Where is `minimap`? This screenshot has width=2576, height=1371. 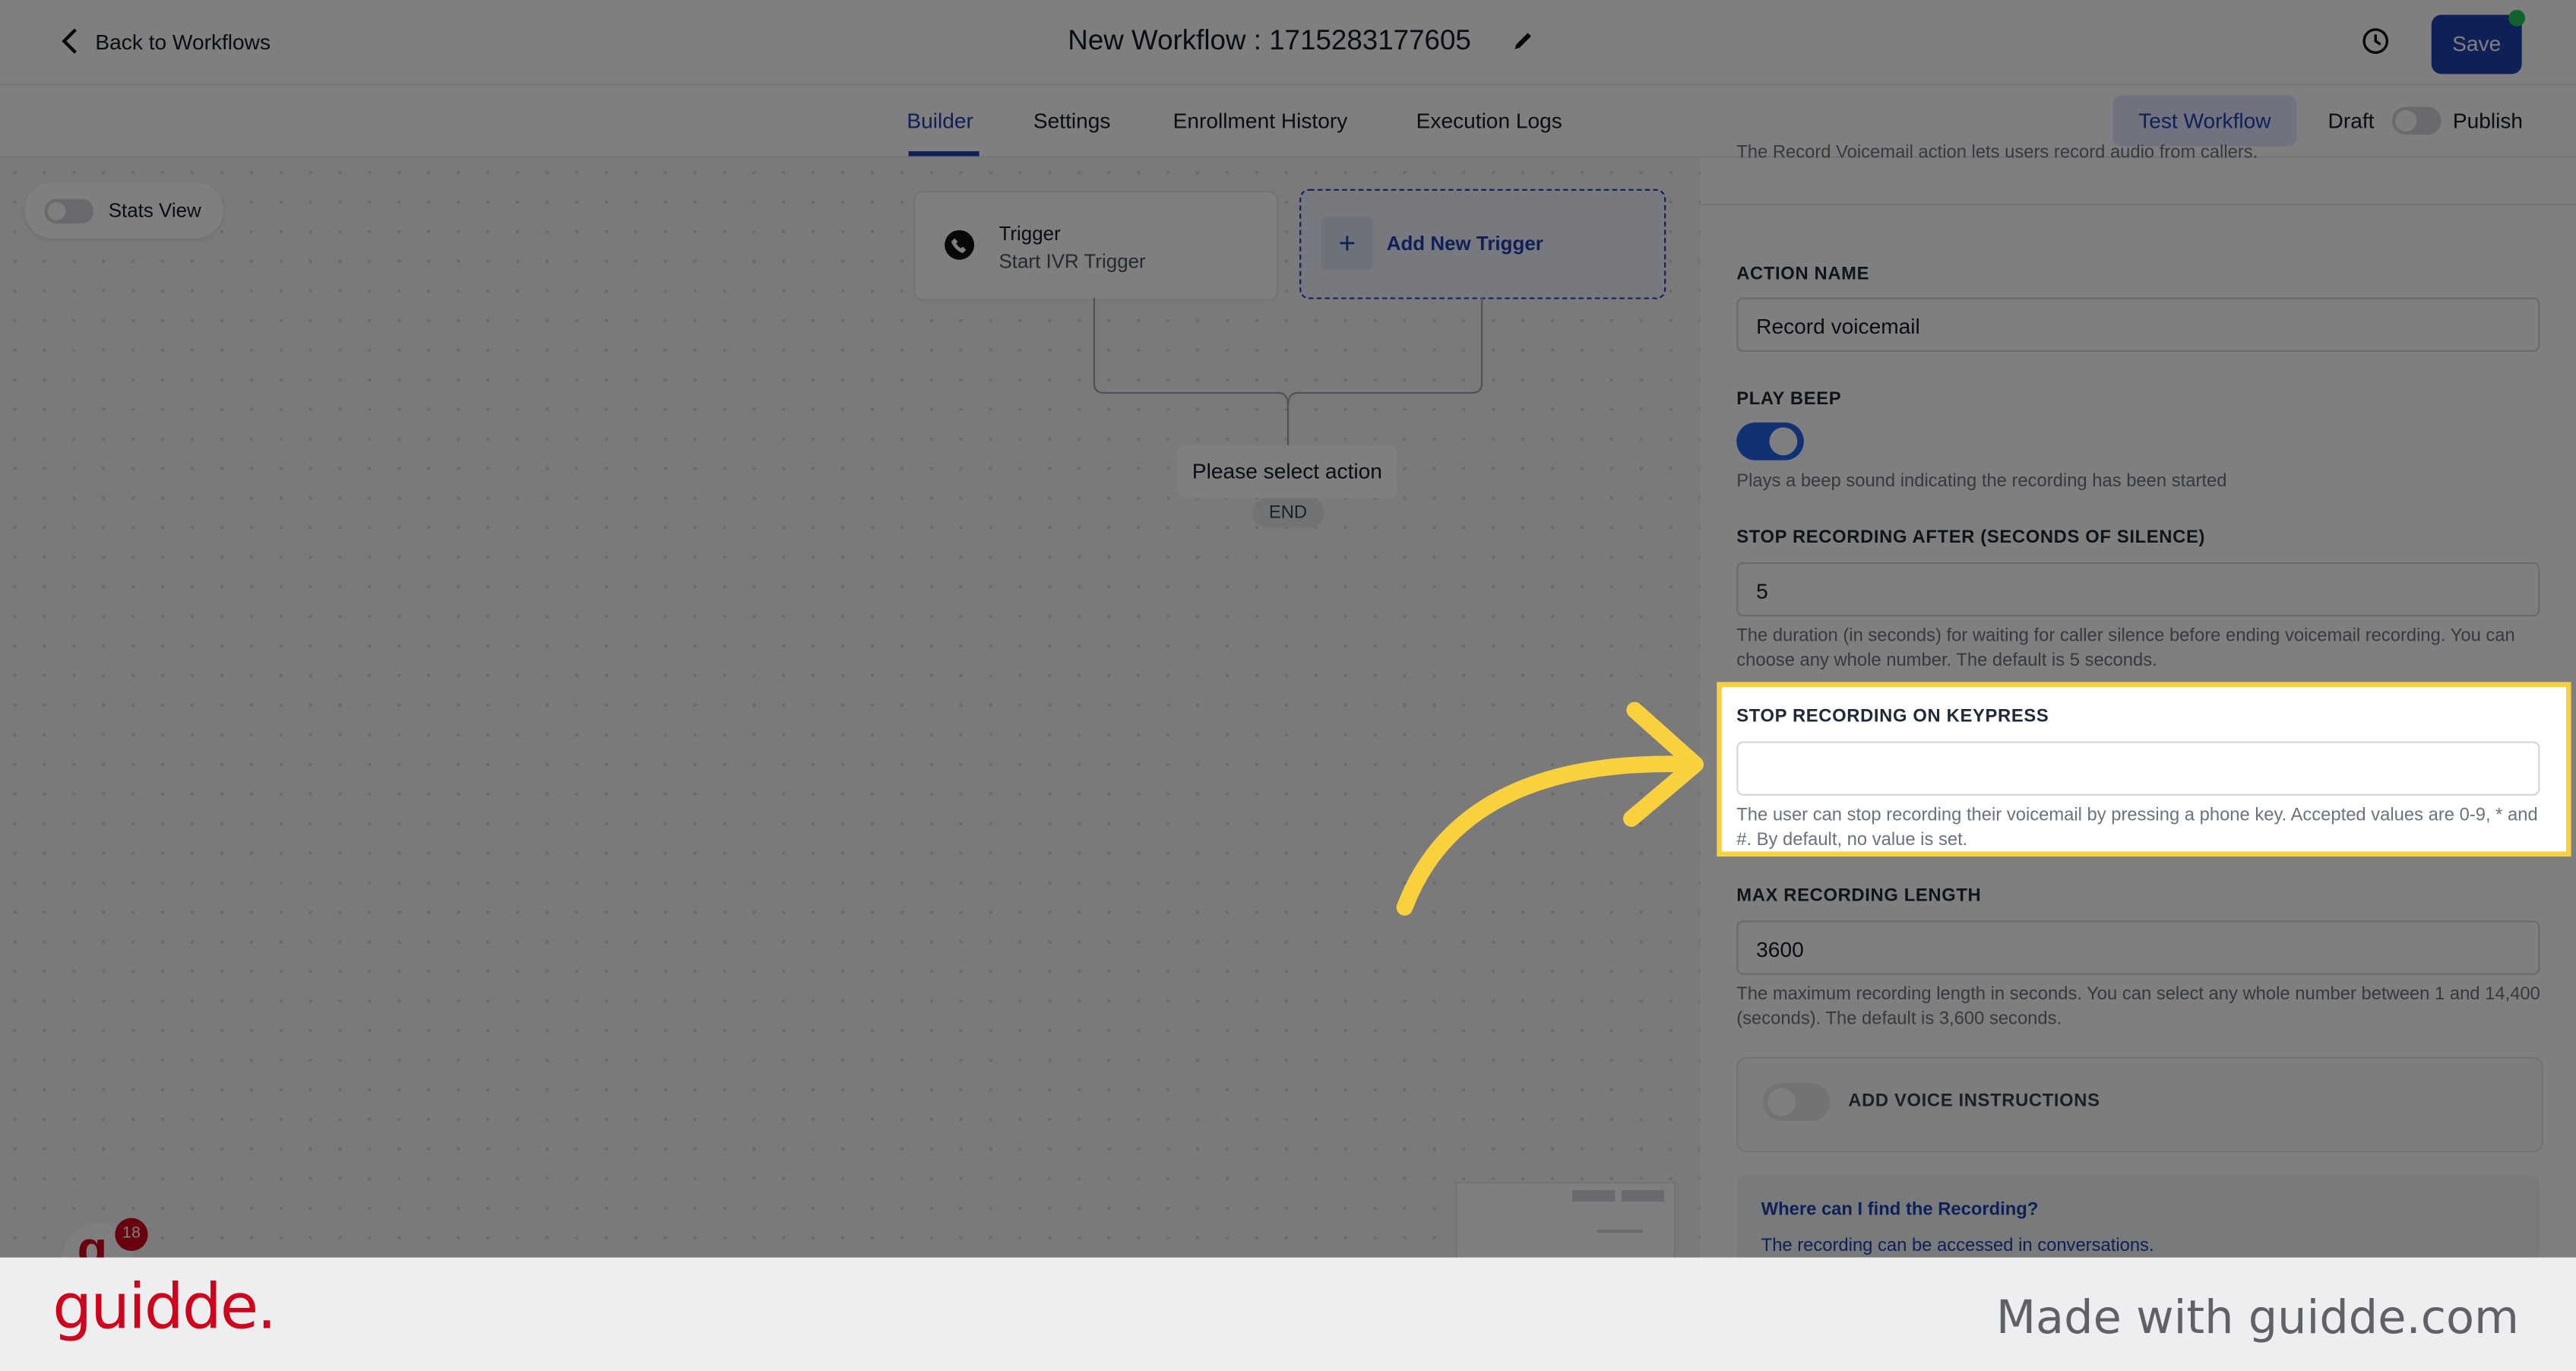 minimap is located at coordinates (1565, 1220).